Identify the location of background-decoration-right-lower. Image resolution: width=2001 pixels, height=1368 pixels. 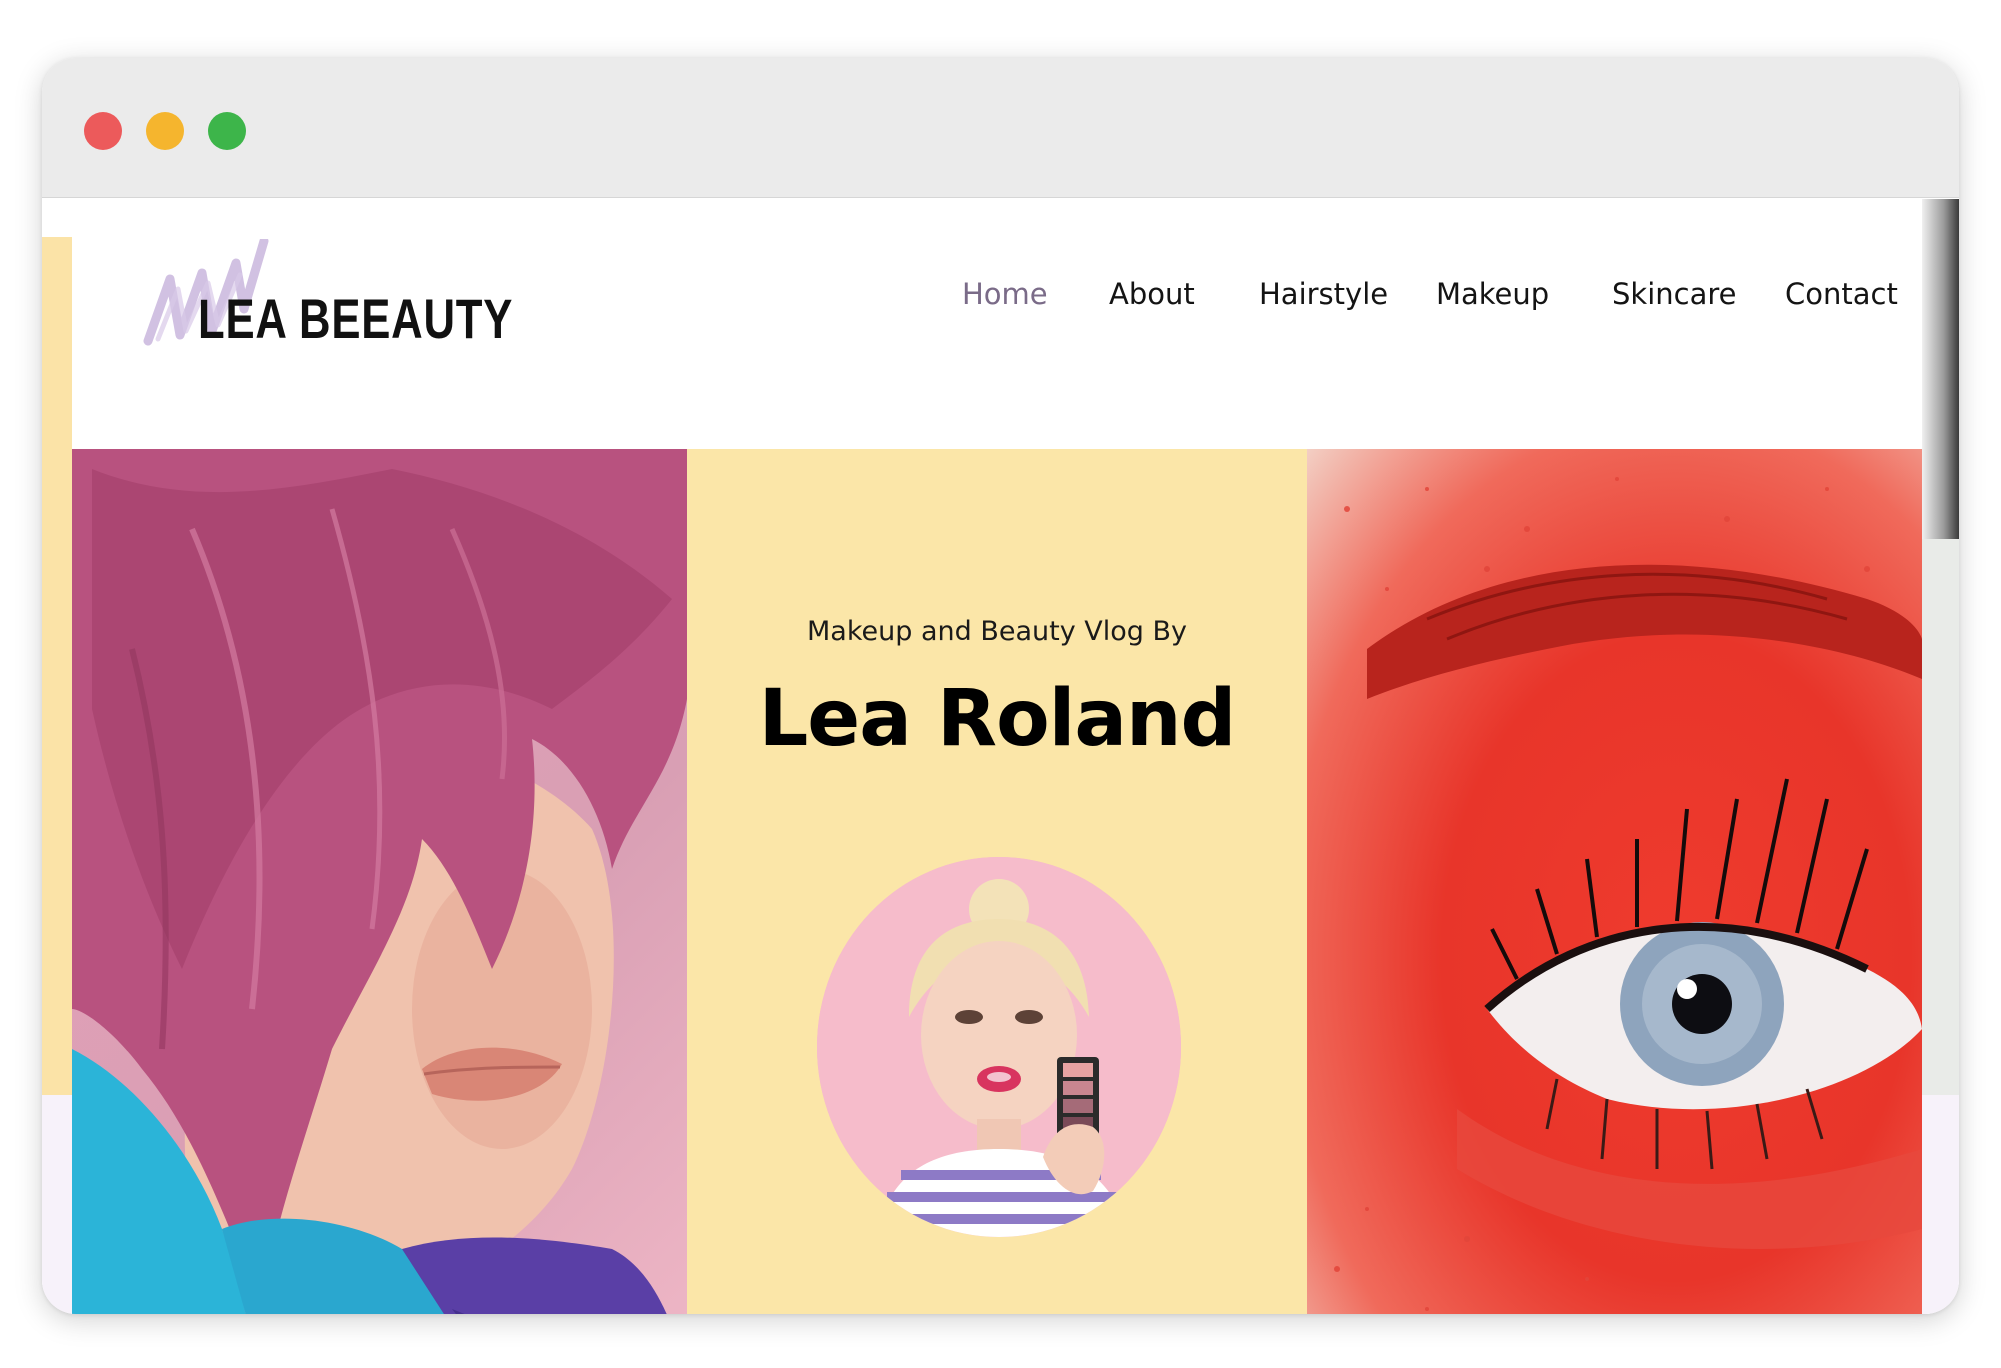
(1940, 817).